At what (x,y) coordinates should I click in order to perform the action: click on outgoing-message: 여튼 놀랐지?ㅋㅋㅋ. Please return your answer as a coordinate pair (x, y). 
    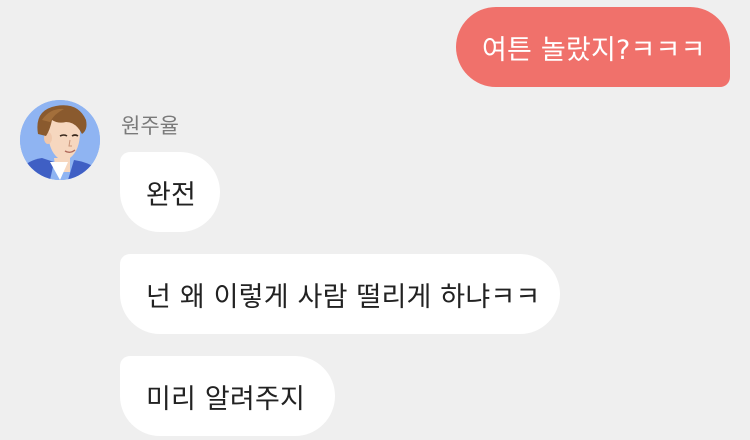
    Looking at the image, I should click on (593, 47).